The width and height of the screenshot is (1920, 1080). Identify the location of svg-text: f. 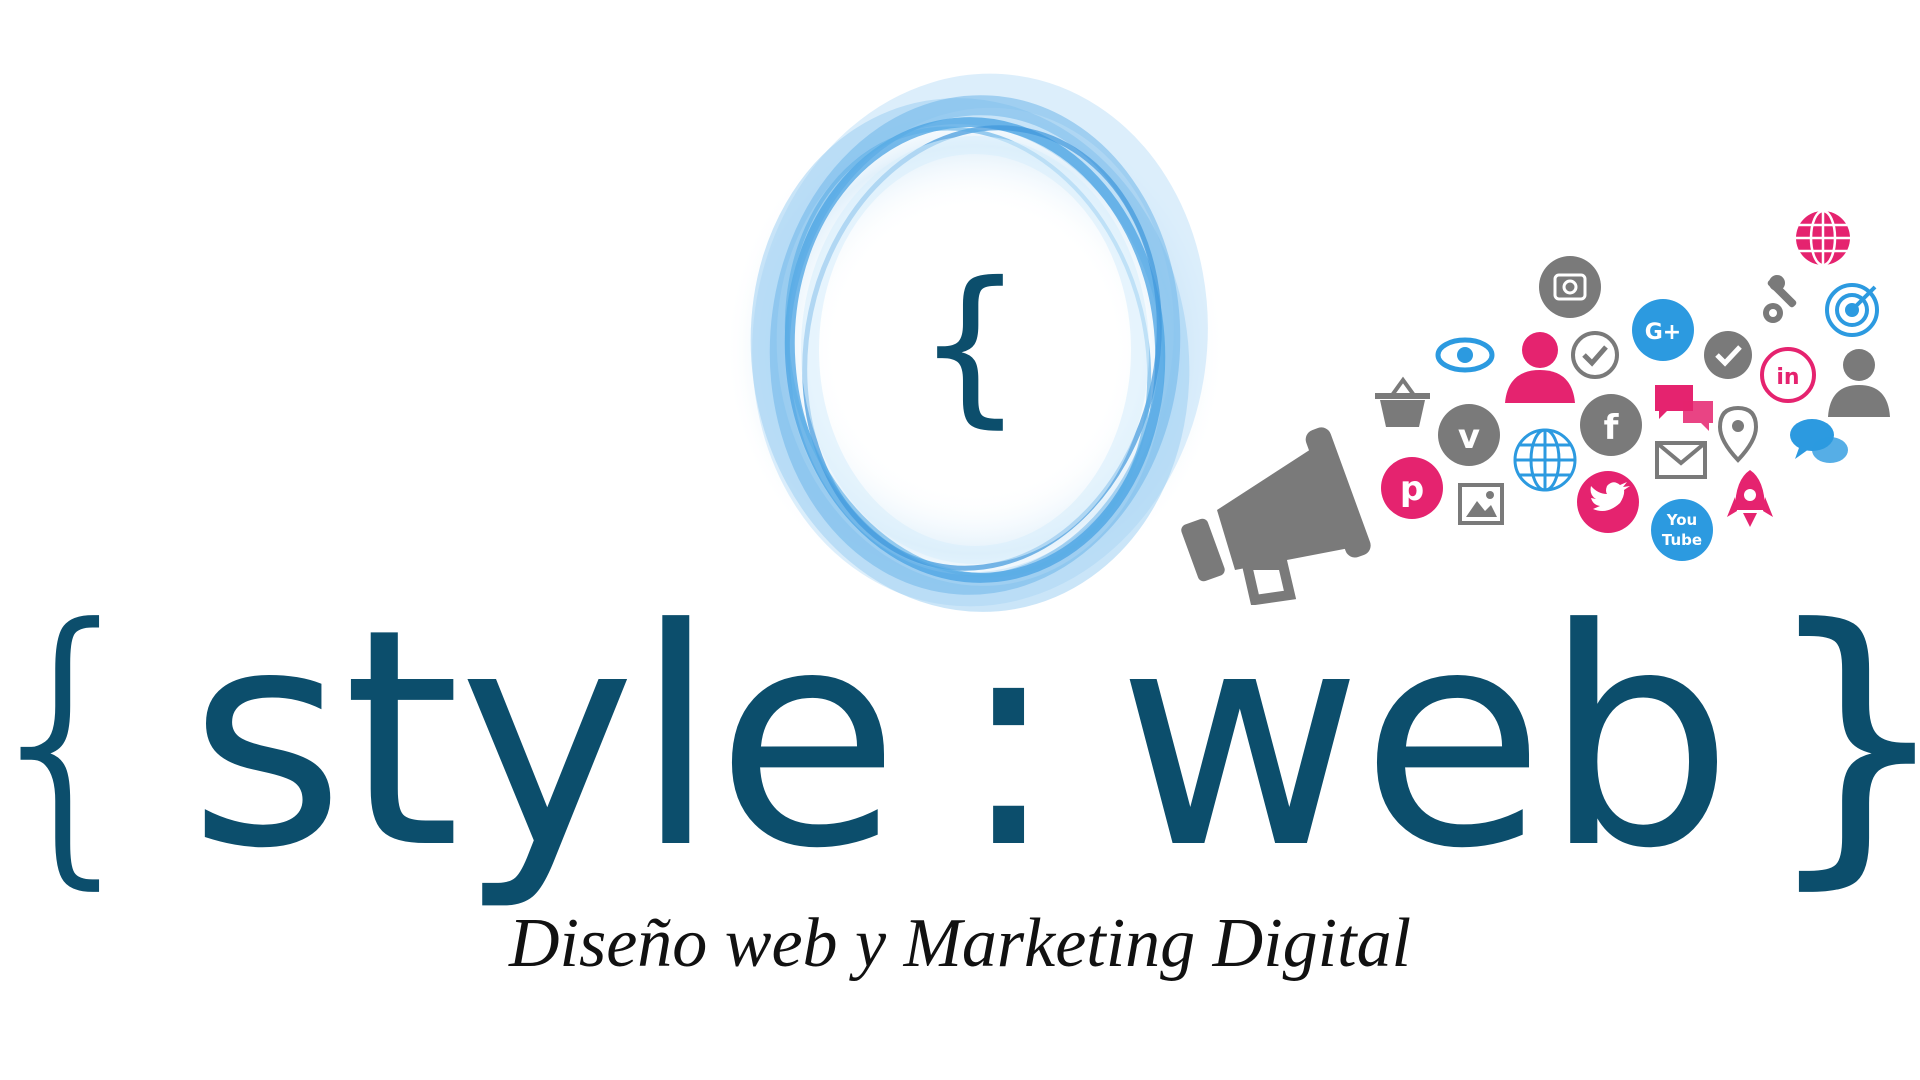
(1612, 428).